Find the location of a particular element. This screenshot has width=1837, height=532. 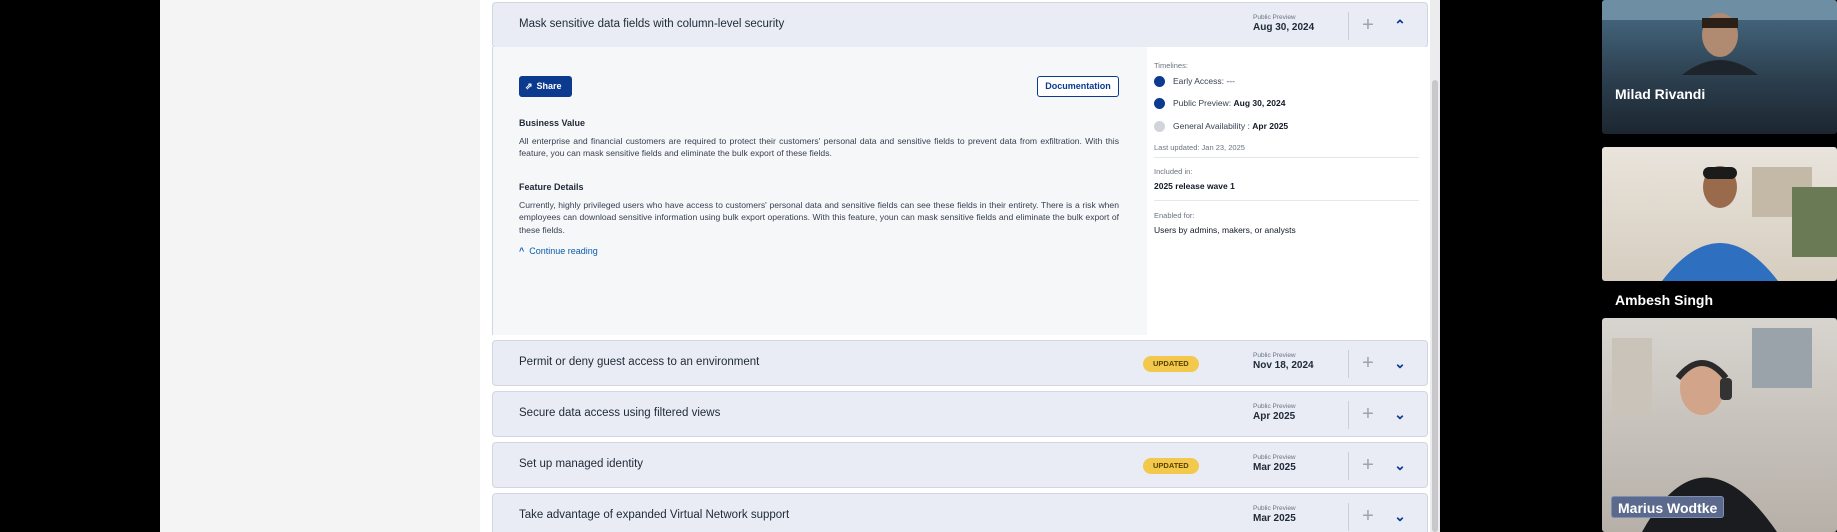

share-icon: ⇗ is located at coordinates (529, 86).